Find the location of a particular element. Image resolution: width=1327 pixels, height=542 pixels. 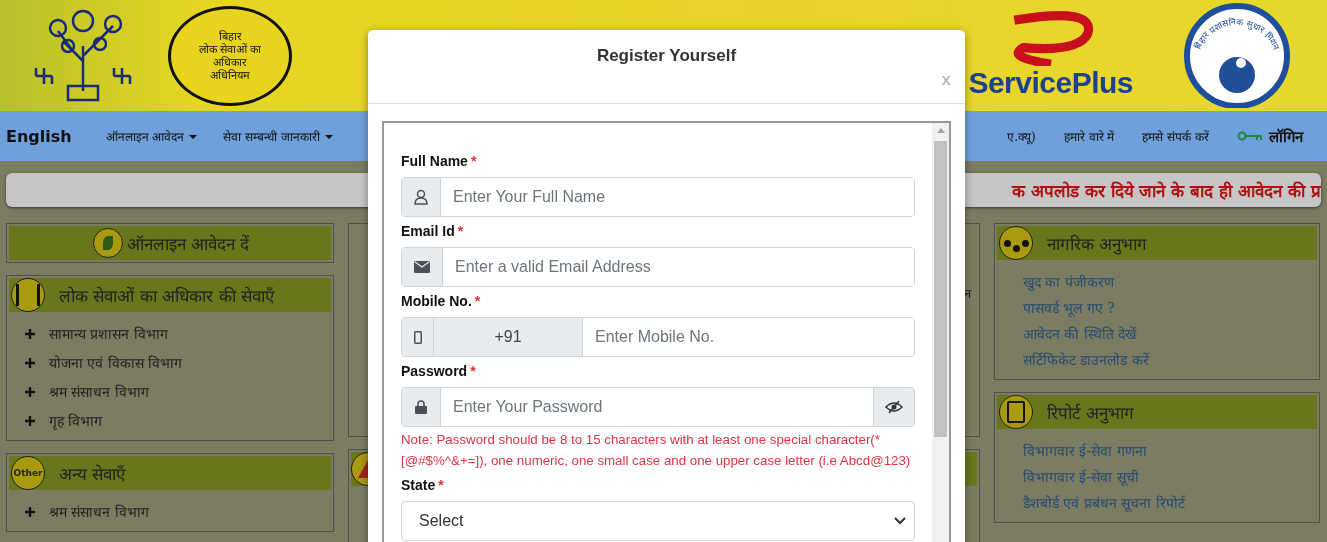

lock-icon is located at coordinates (421, 407).